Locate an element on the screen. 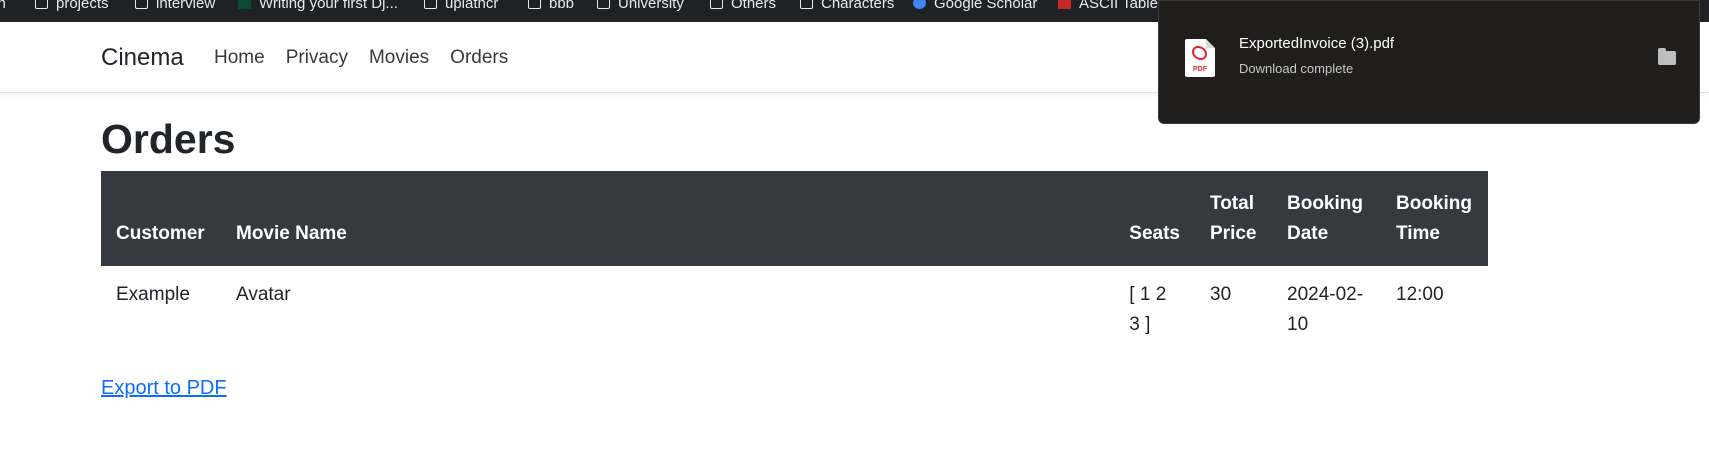 The image size is (1709, 473). cell-booking-date: 2024-02-10 is located at coordinates (1325, 309).